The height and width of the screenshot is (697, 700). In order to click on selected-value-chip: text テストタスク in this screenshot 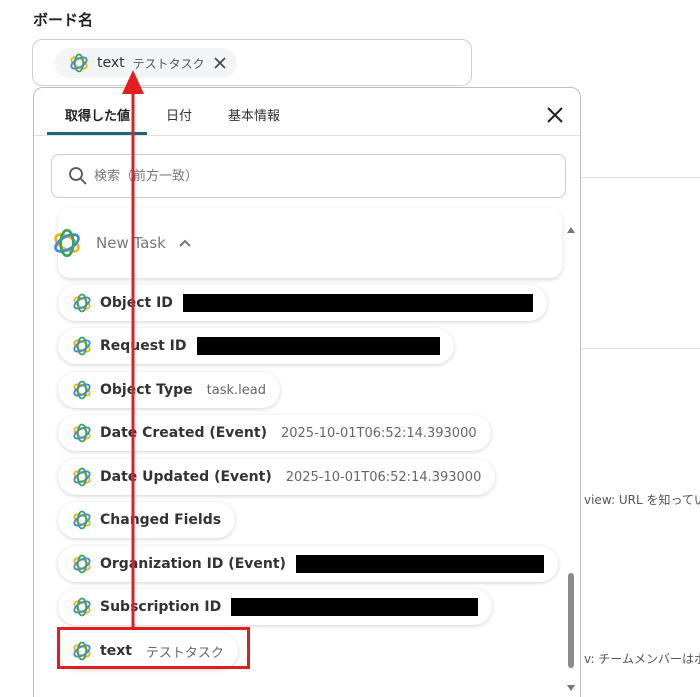, I will do `click(146, 63)`.